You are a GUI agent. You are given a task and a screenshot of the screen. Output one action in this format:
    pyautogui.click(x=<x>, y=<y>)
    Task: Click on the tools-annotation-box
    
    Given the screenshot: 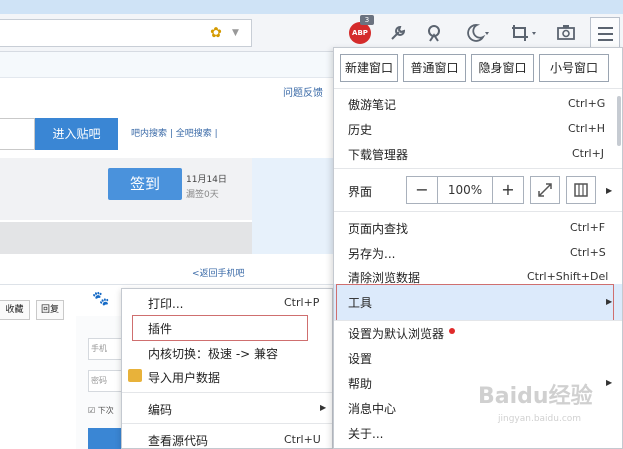 What is the action you would take?
    pyautogui.click(x=475, y=302)
    